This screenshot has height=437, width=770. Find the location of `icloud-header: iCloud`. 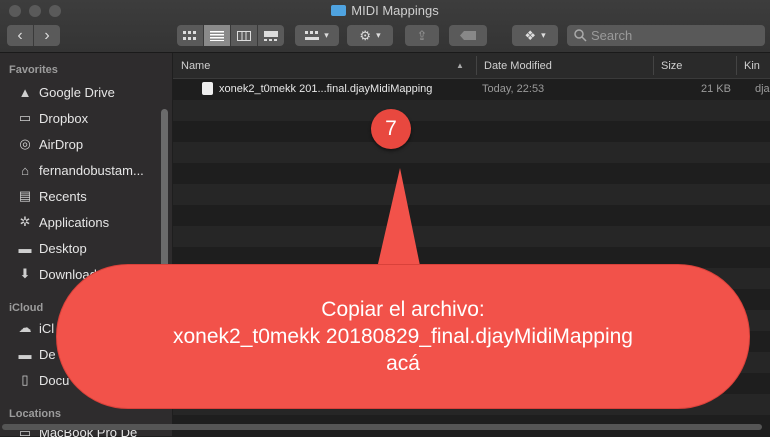

icloud-header: iCloud is located at coordinates (26, 308).